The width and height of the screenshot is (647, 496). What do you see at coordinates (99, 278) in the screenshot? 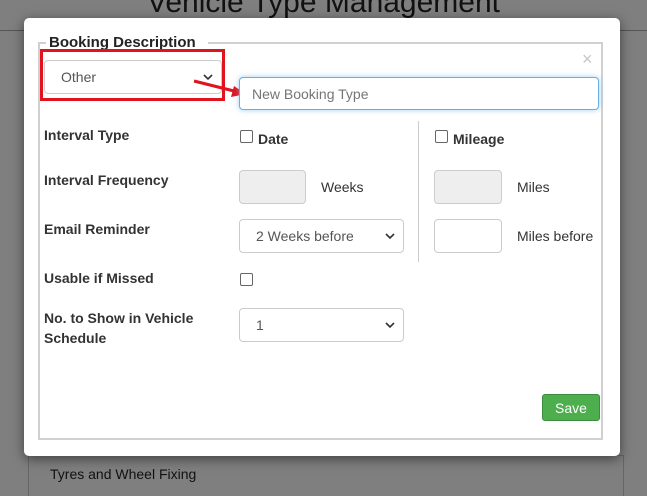
I see `usable-if-missed-label: Usable if Missed` at bounding box center [99, 278].